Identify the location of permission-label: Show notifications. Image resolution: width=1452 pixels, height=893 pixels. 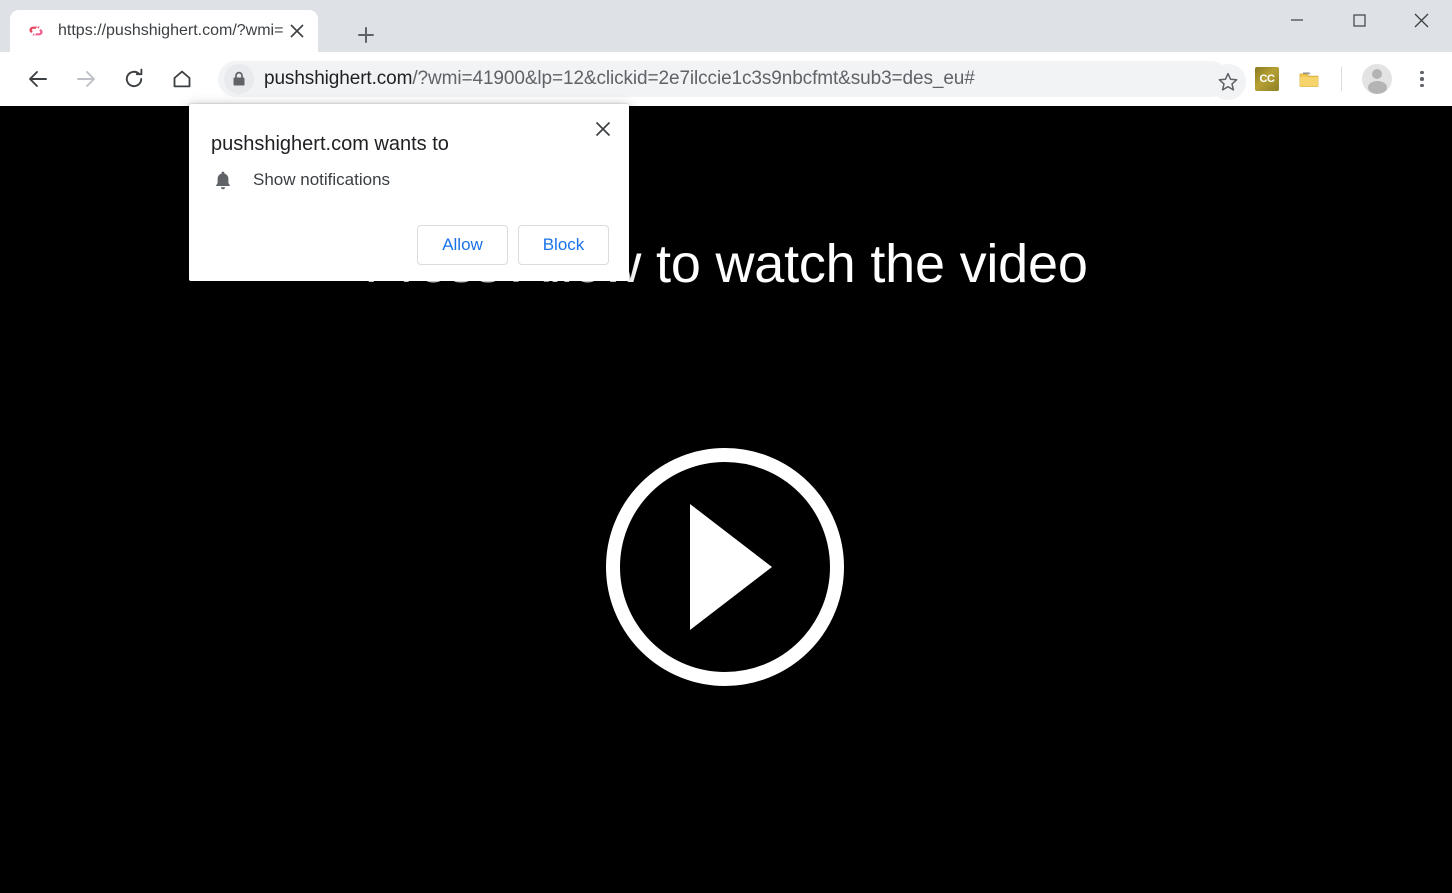
(322, 179).